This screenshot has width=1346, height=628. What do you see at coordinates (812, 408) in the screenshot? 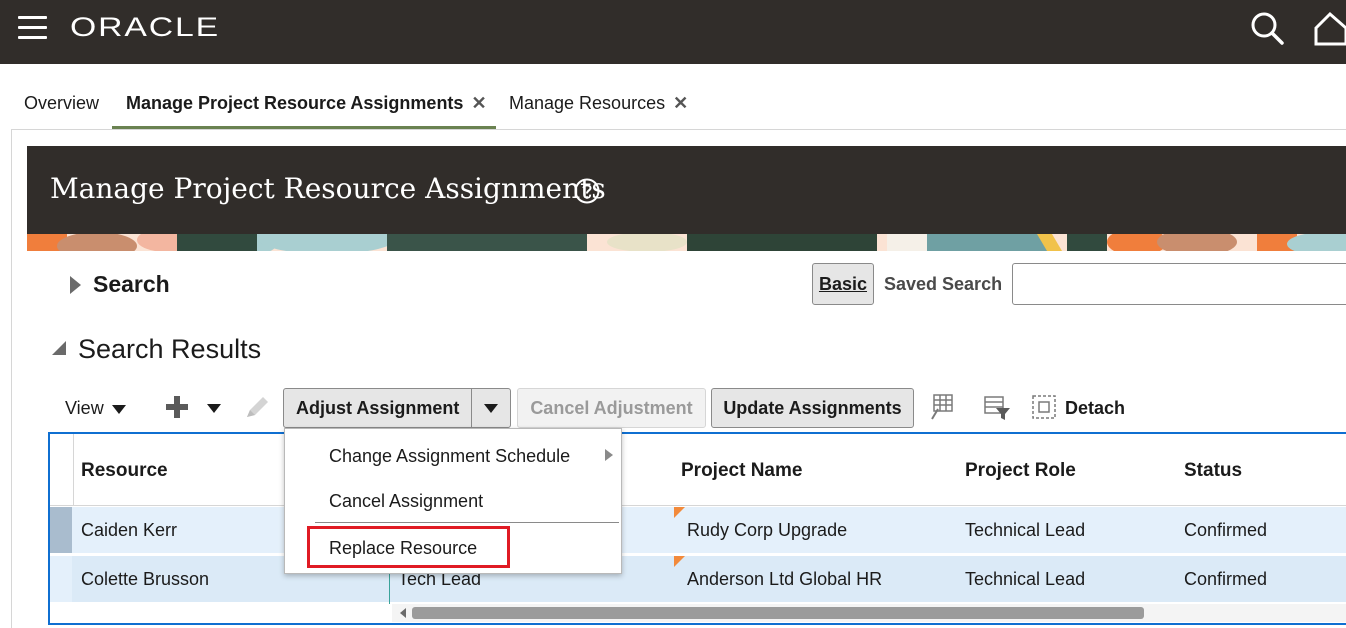
I see `update-assignments-button: Update Assignments` at bounding box center [812, 408].